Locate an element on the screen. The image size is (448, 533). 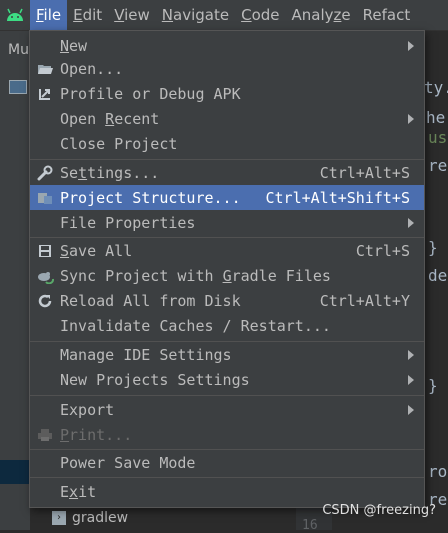
menu-item-new: New is located at coordinates (227, 45).